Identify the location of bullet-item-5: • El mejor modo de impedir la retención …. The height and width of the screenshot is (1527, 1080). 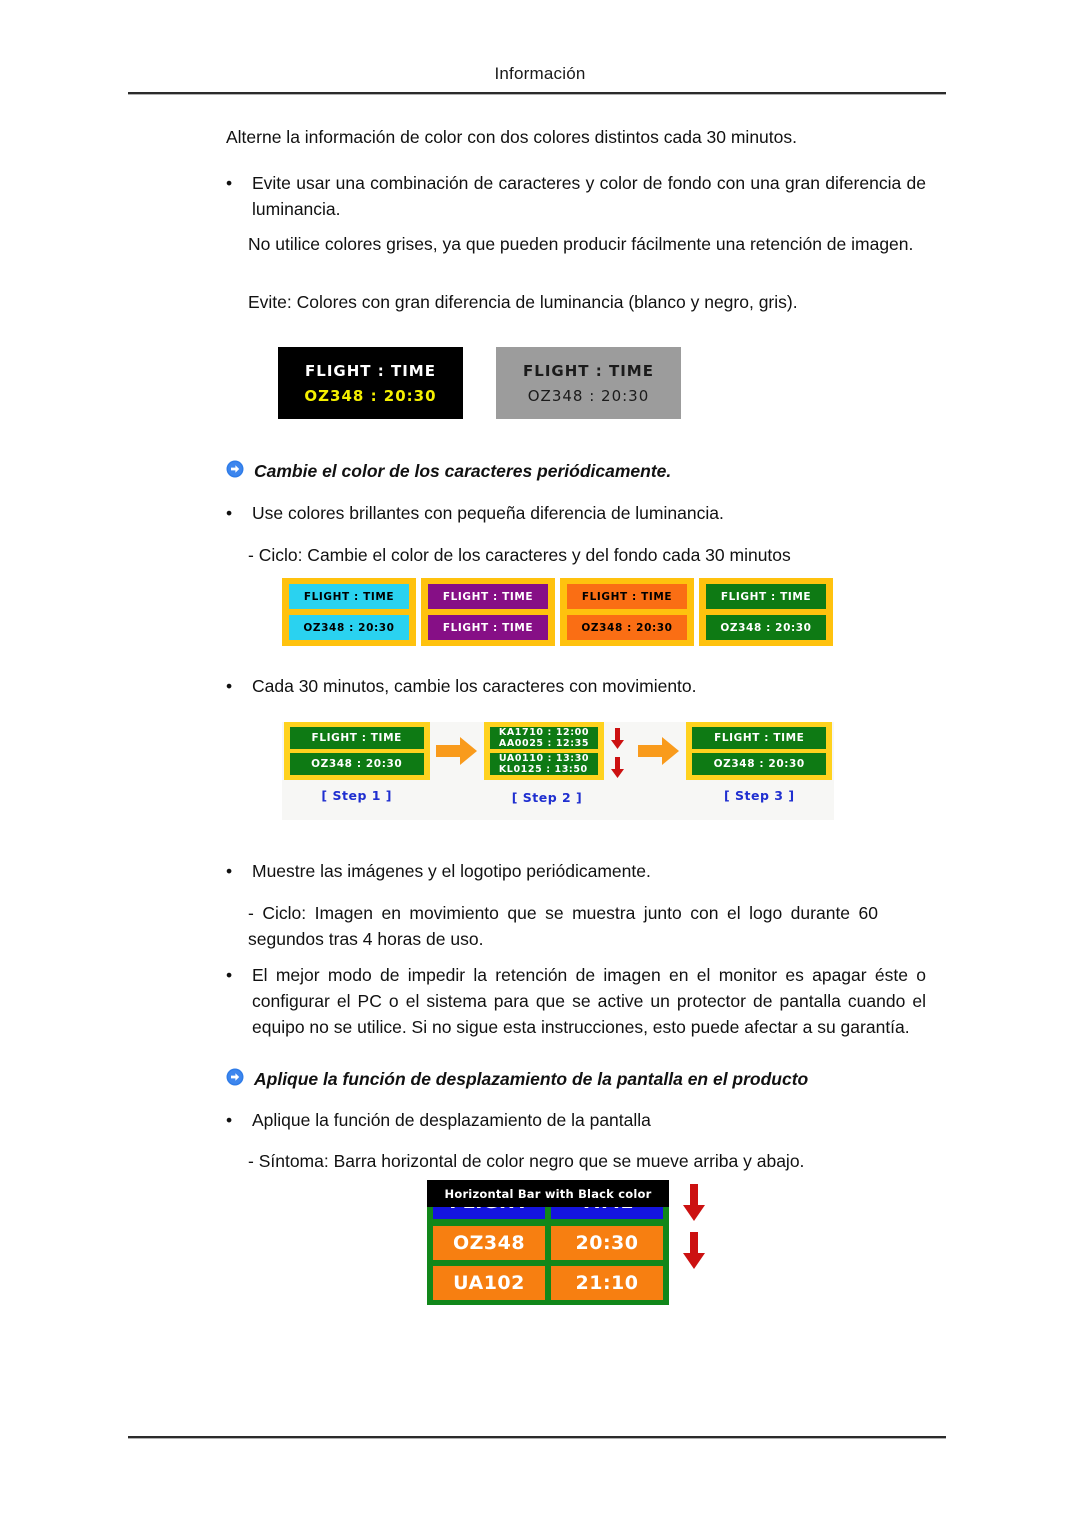
(576, 1001).